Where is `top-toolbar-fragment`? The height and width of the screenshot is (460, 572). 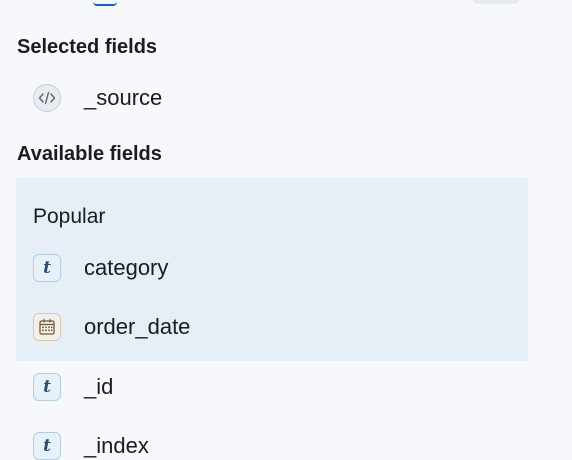
top-toolbar-fragment is located at coordinates (286, 3).